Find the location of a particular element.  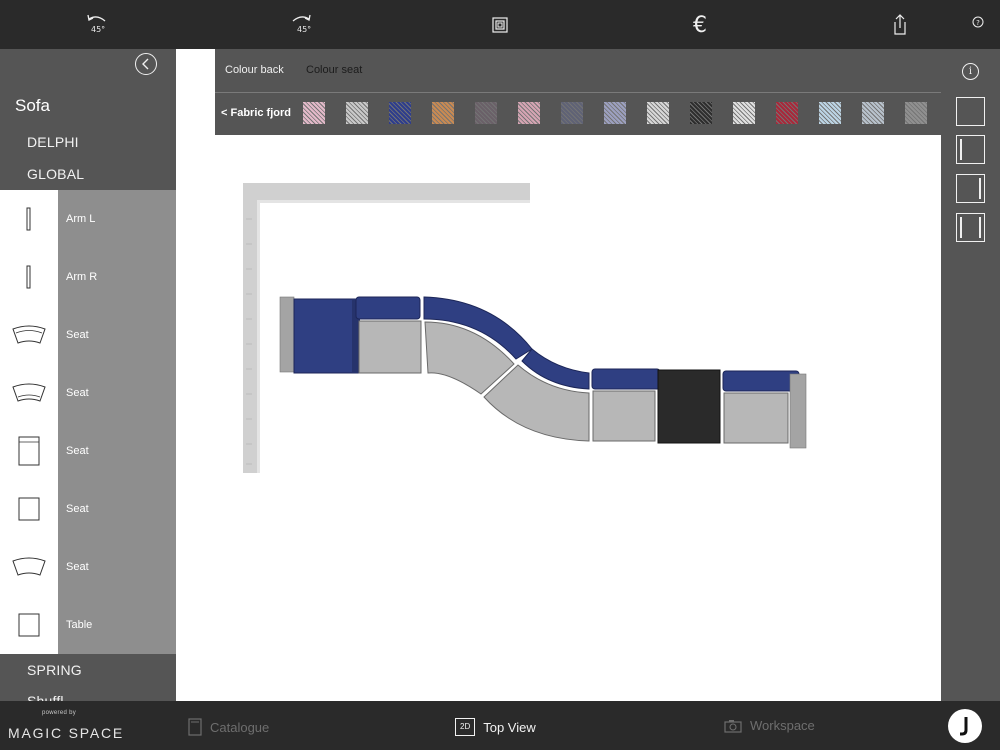

product-item-seat-square: Seat is located at coordinates (88, 509).